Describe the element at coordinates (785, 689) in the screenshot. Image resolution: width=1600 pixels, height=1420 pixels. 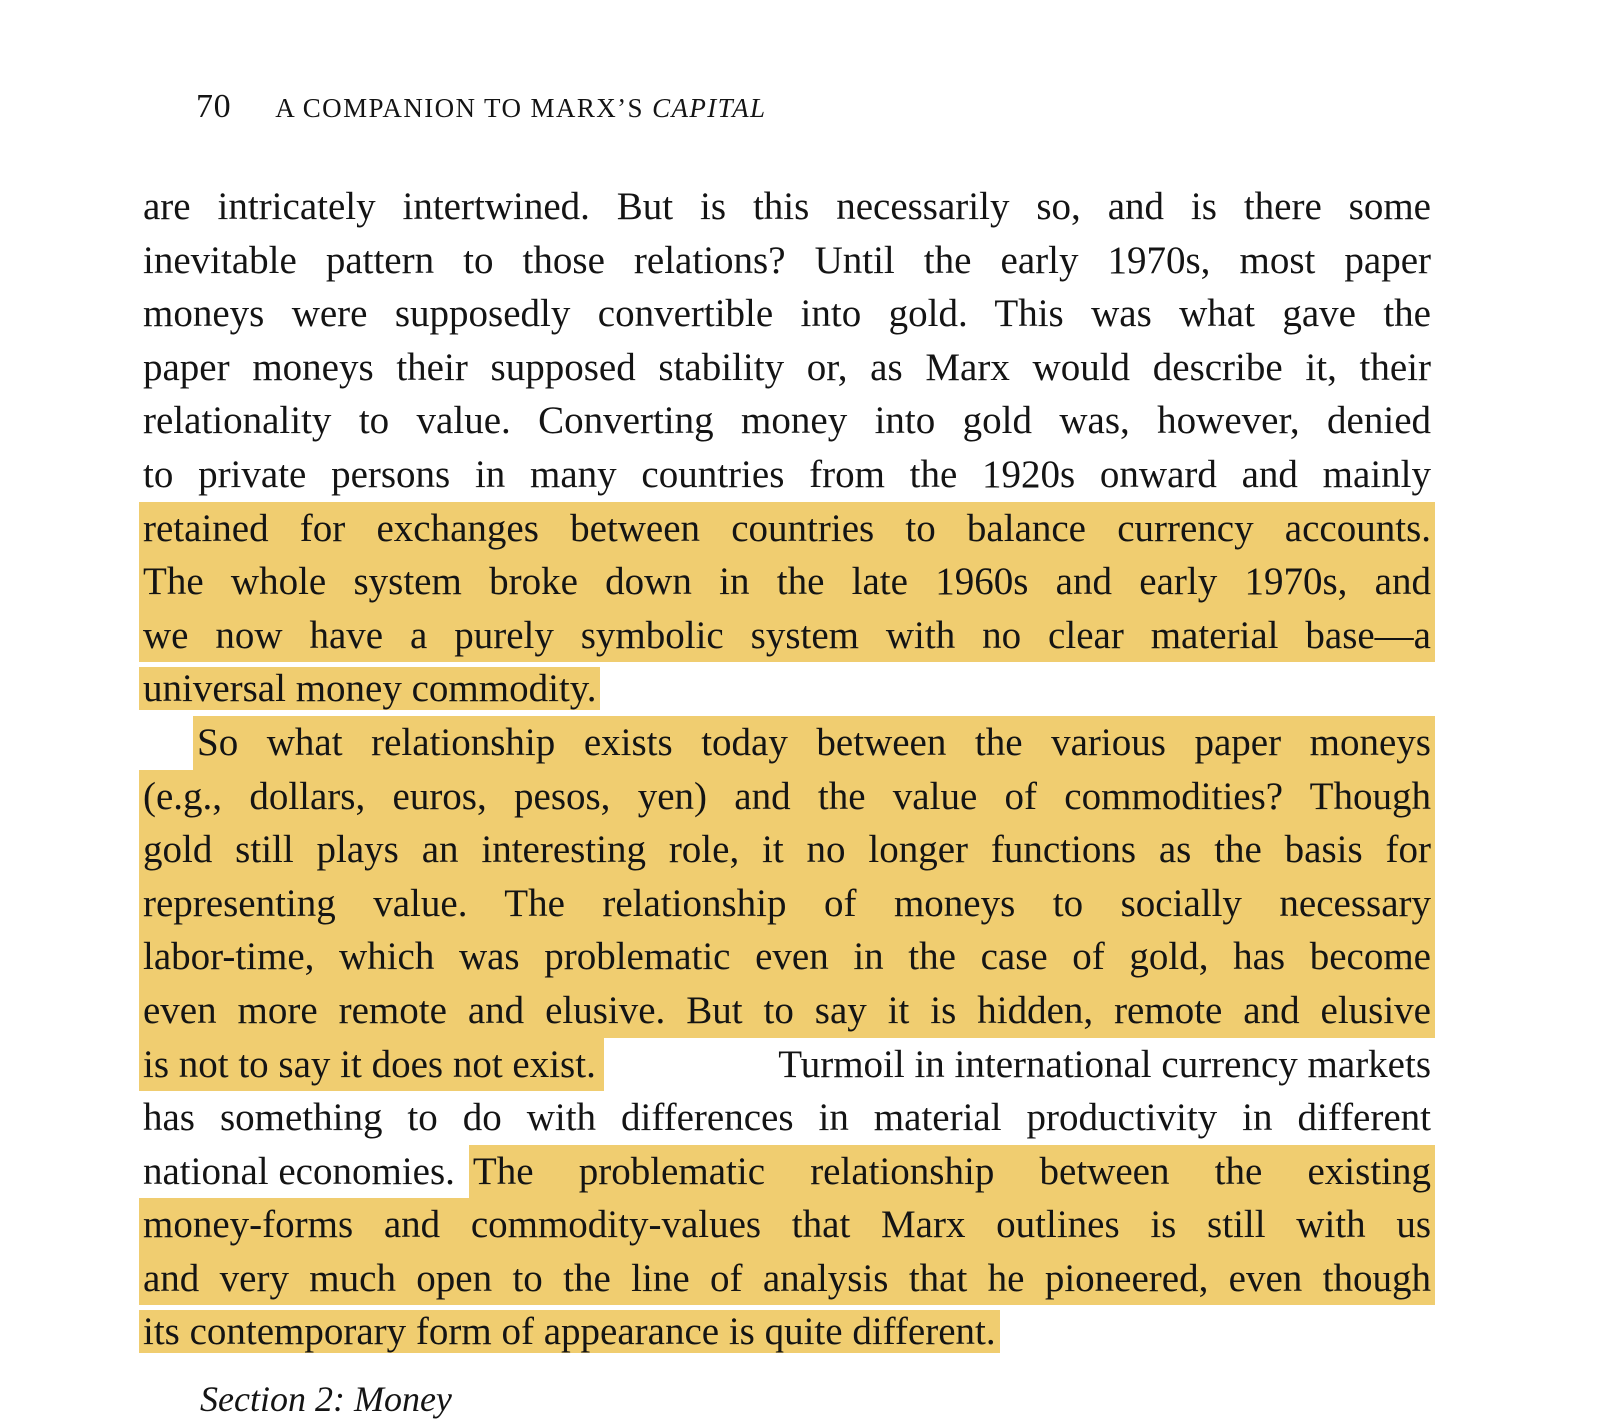
I see `text-line: universal money commodity.` at that location.